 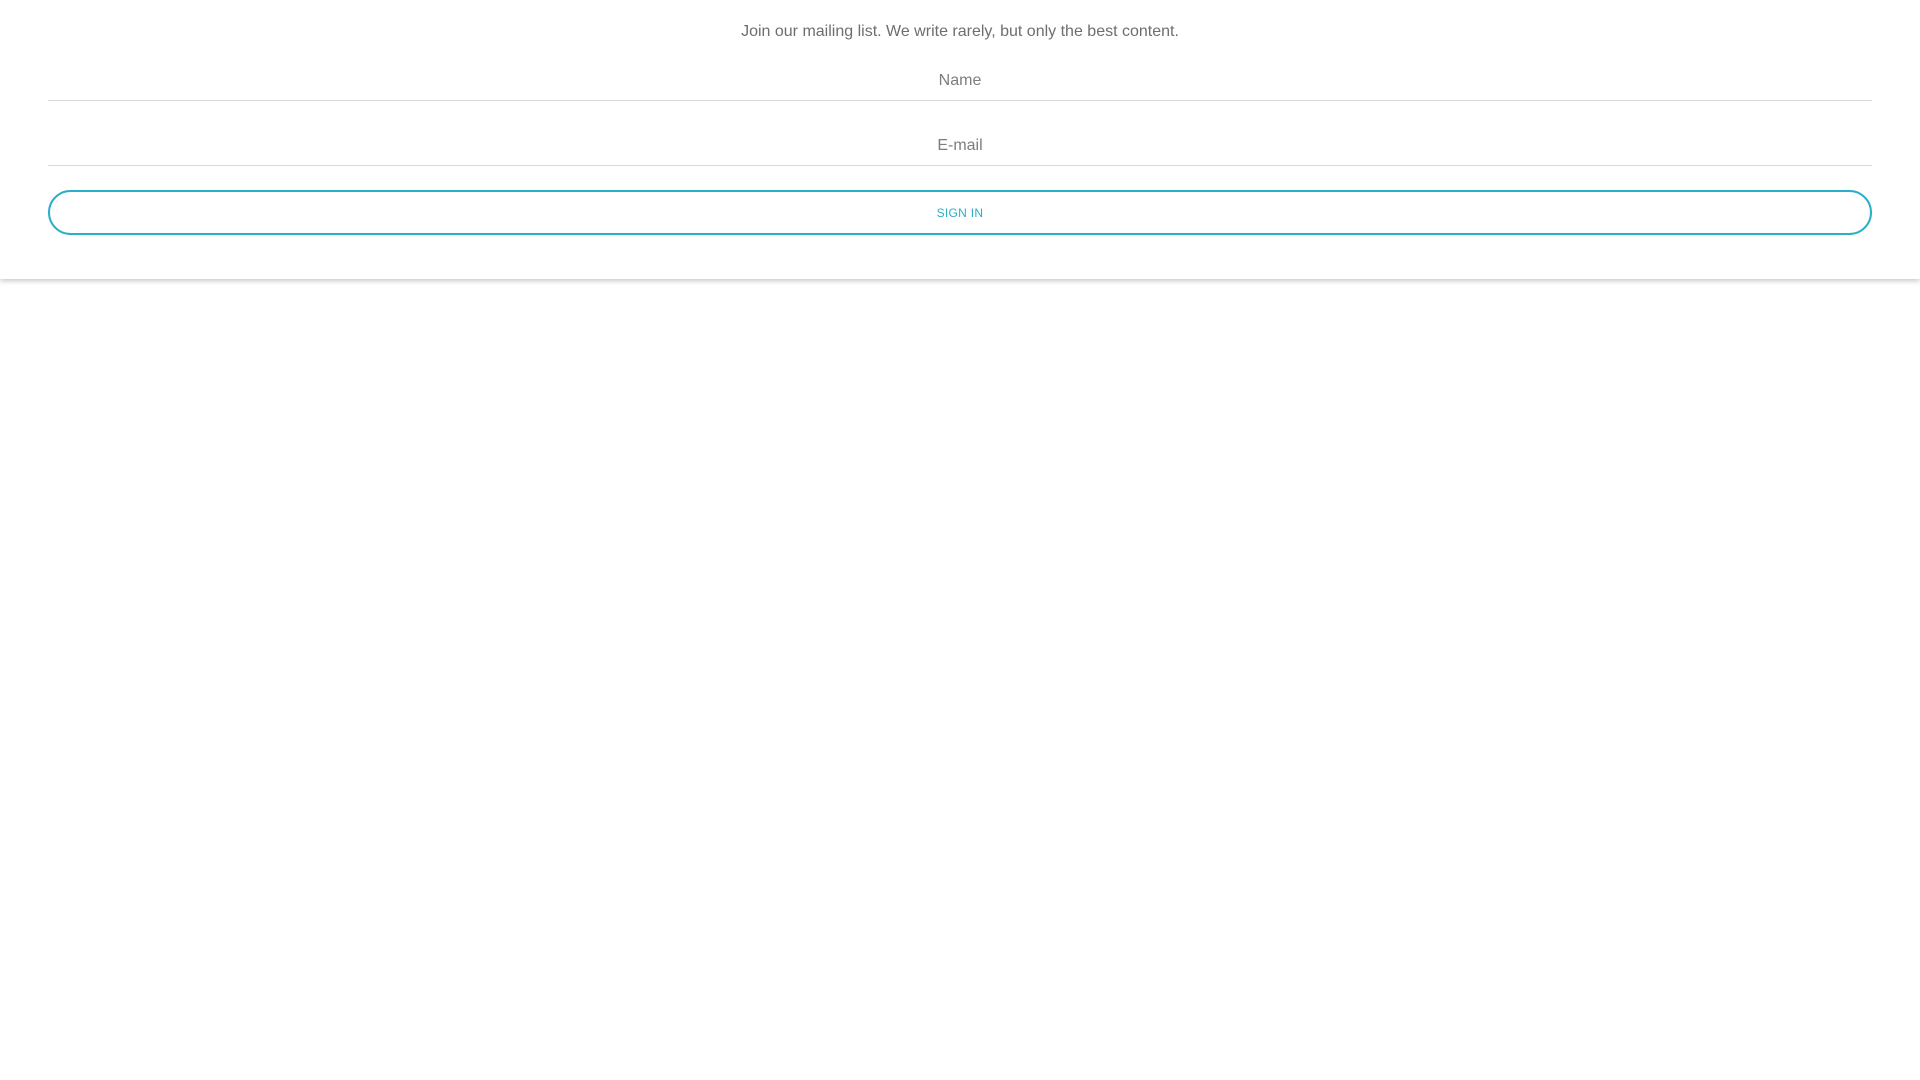 I want to click on email-field, so click(x=960, y=146).